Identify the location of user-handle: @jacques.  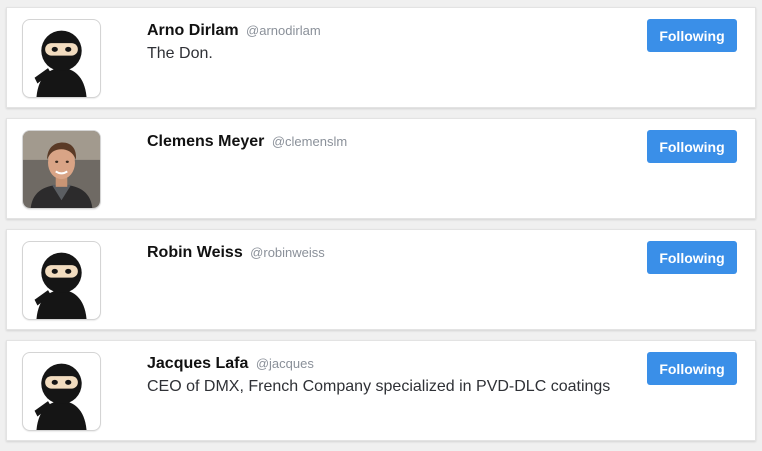
(285, 363).